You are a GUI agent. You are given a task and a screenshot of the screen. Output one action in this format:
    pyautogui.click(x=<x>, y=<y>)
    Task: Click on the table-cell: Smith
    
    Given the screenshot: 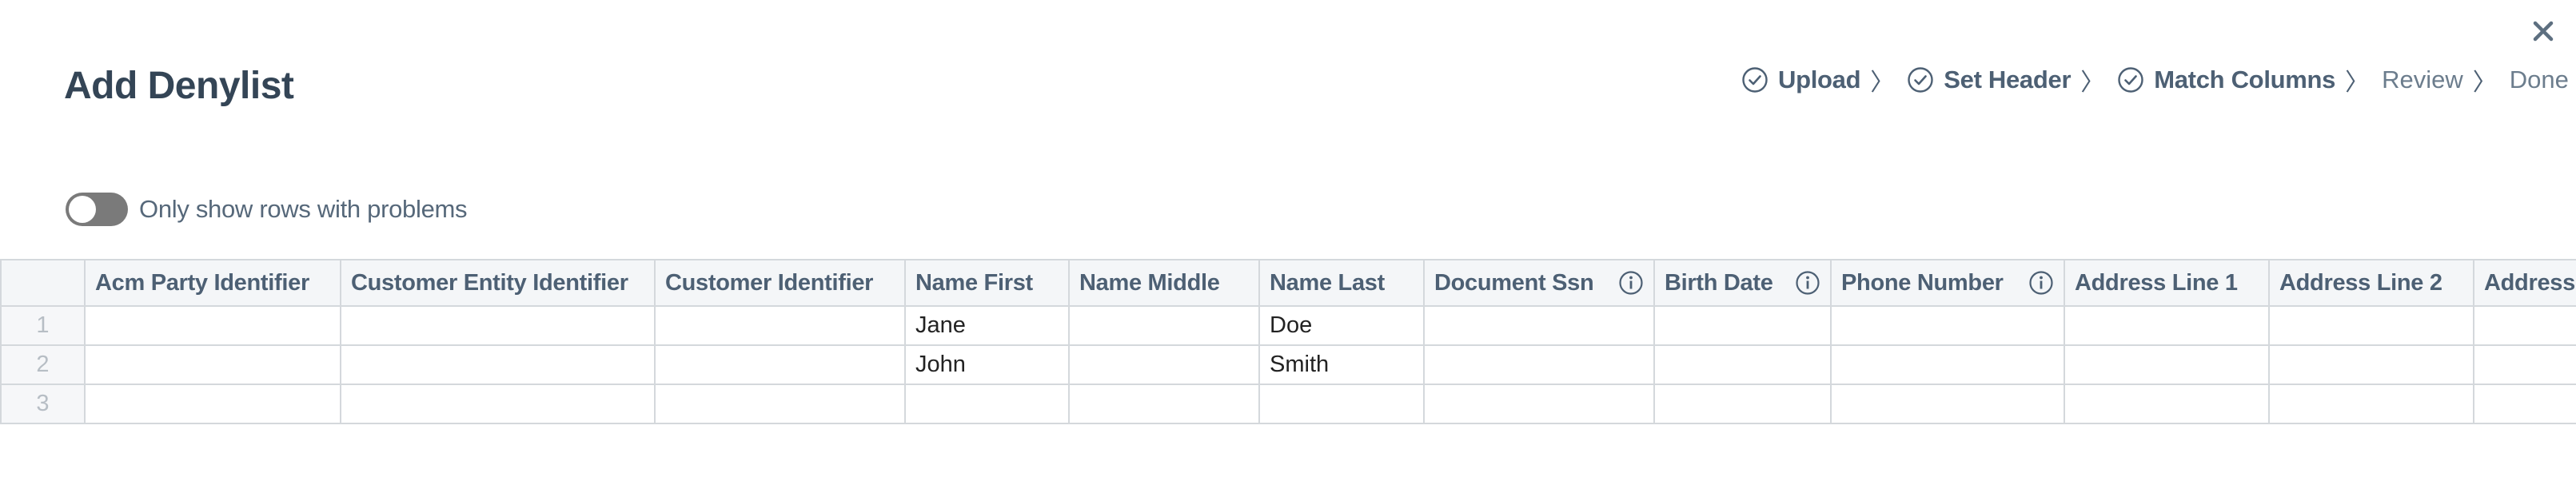 What is the action you would take?
    pyautogui.click(x=1341, y=364)
    